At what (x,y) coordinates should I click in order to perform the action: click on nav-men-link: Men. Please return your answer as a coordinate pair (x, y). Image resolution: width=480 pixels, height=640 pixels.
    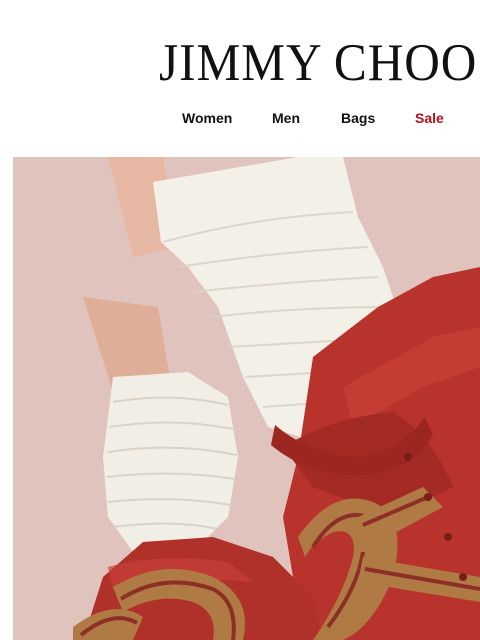
    Looking at the image, I should click on (286, 118).